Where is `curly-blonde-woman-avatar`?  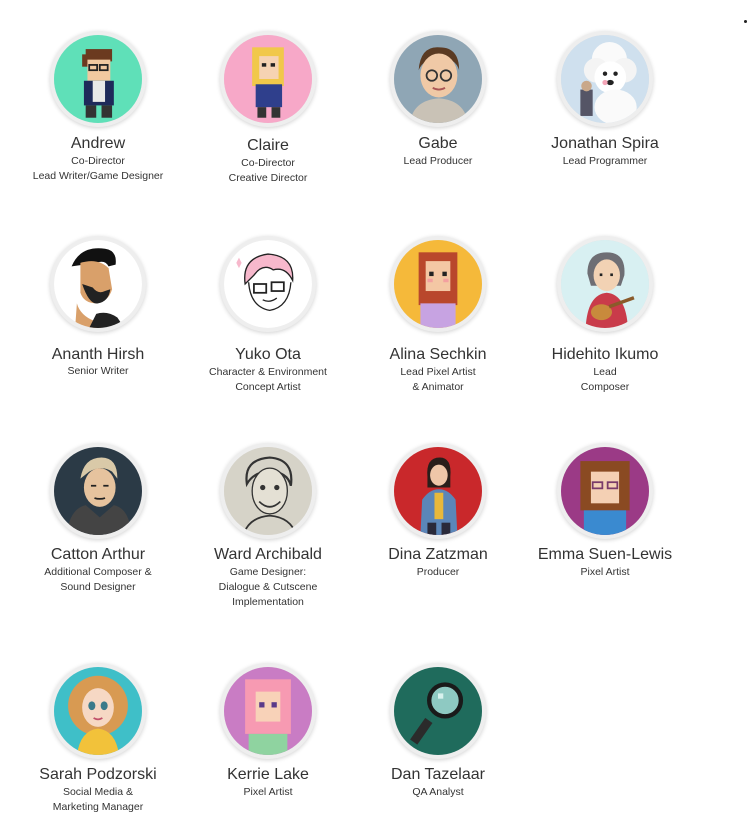
curly-blonde-woman-avatar is located at coordinates (98, 711).